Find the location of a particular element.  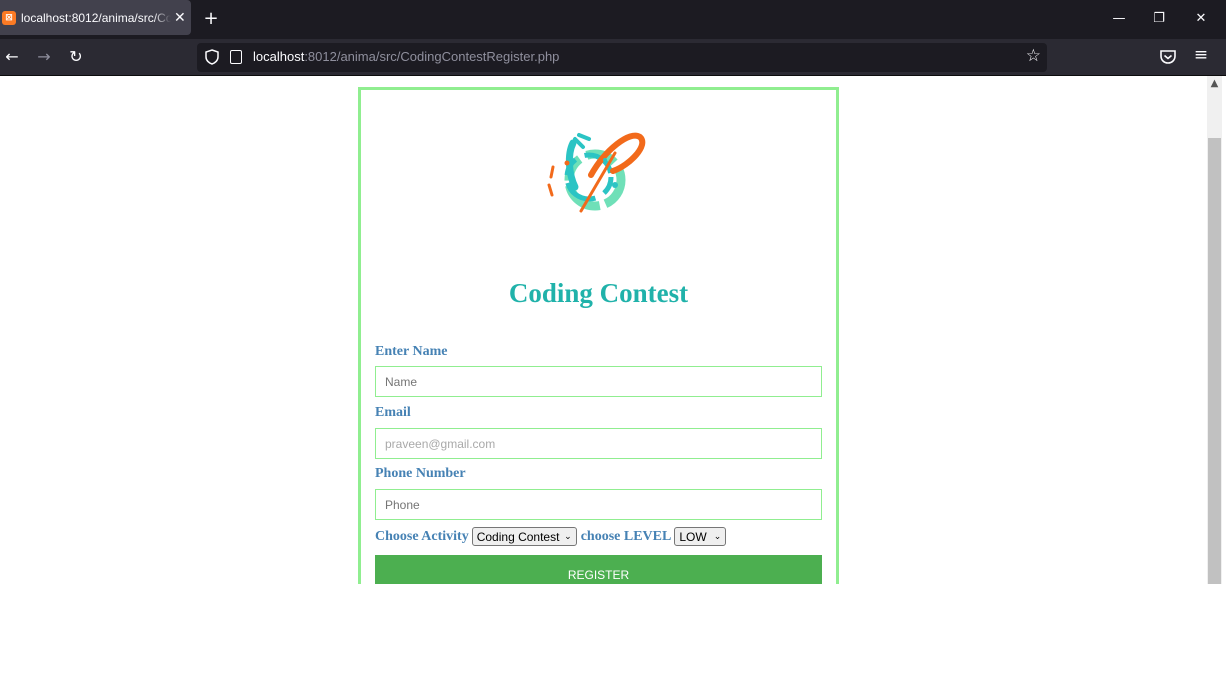

activity-label: Choose Activity is located at coordinates (422, 536).